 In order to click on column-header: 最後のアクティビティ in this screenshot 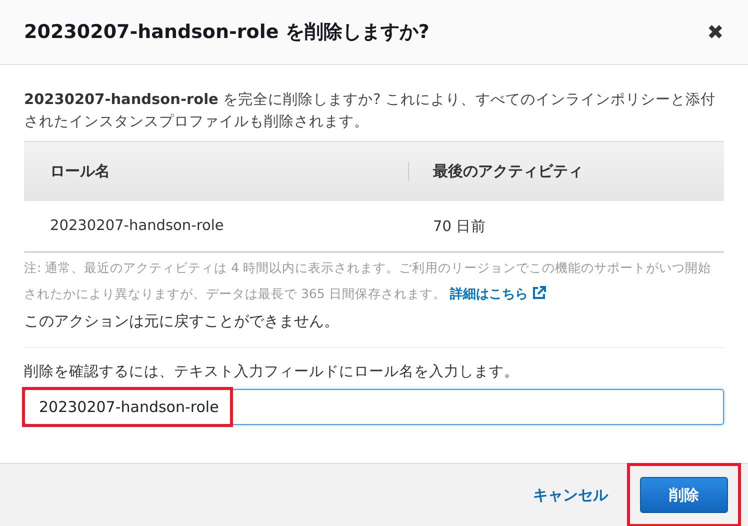, I will do `click(566, 171)`.